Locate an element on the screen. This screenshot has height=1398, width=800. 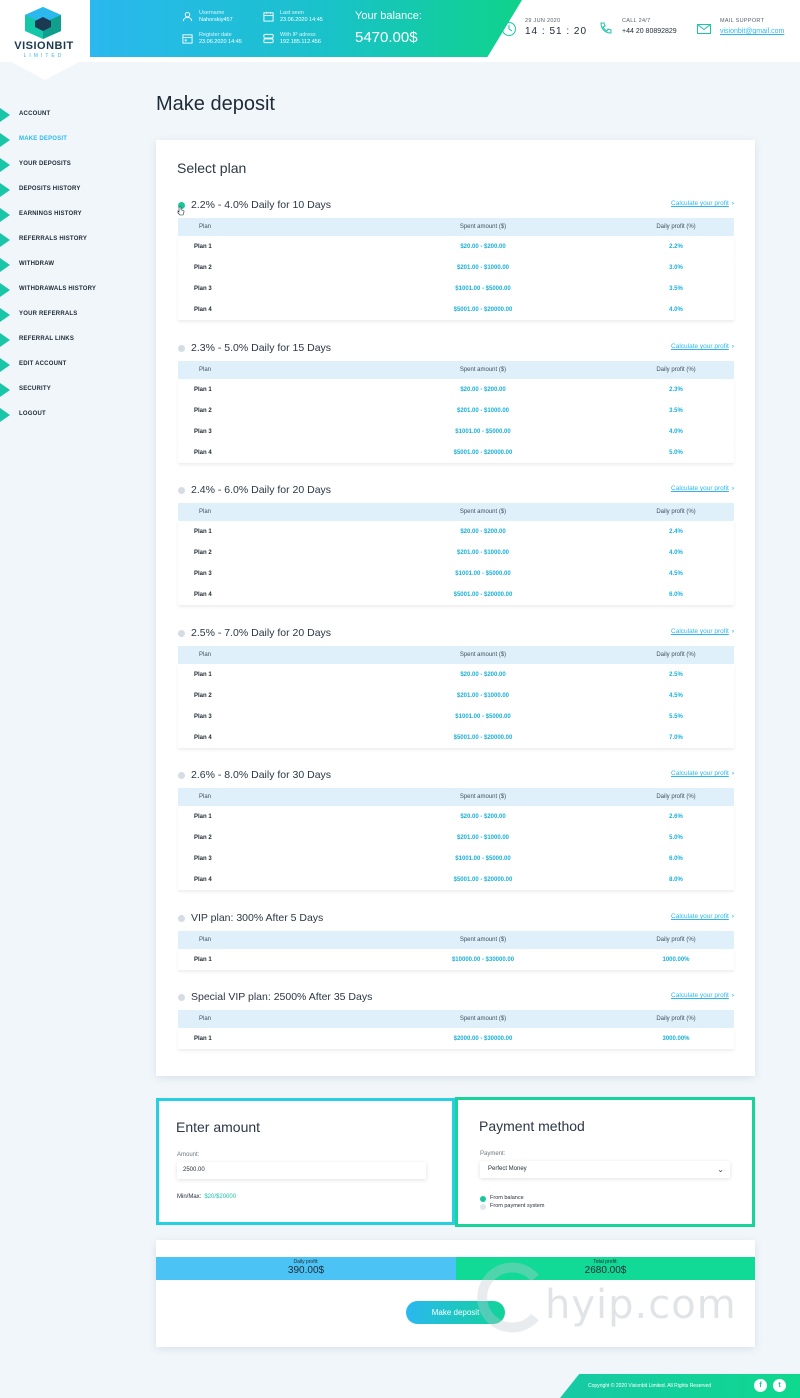
make-deposit-button: Make deposit is located at coordinates (455, 1312).